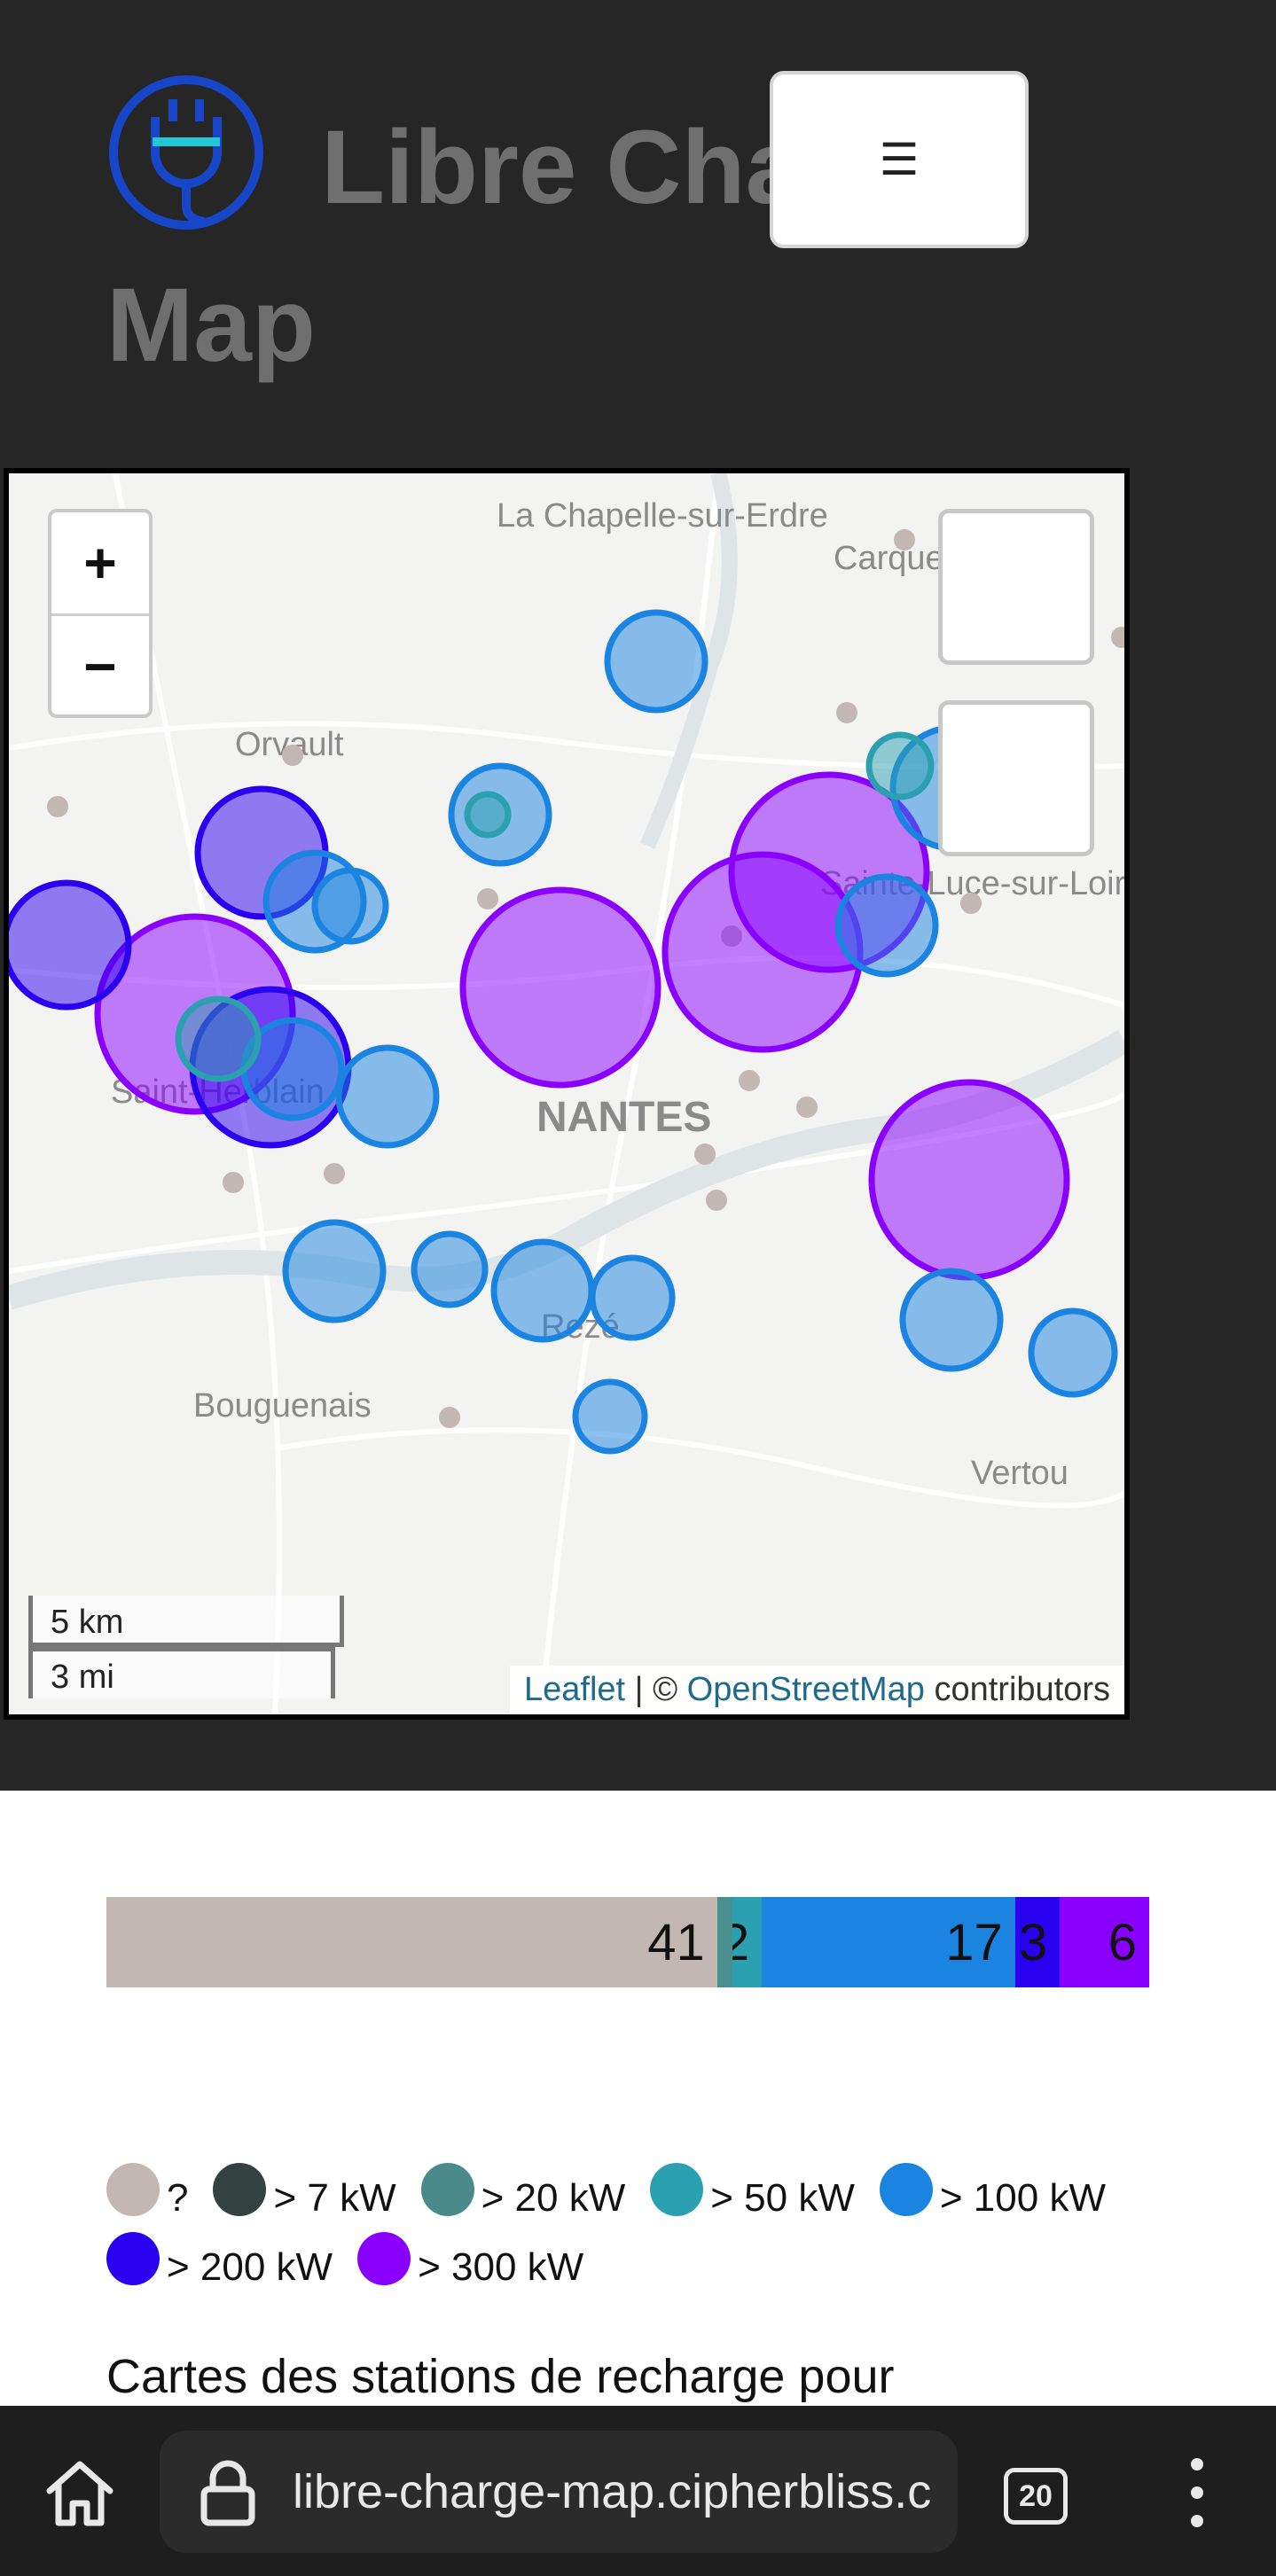  Describe the element at coordinates (574, 1689) in the screenshot. I see `leaflet-link: Leaflet` at that location.